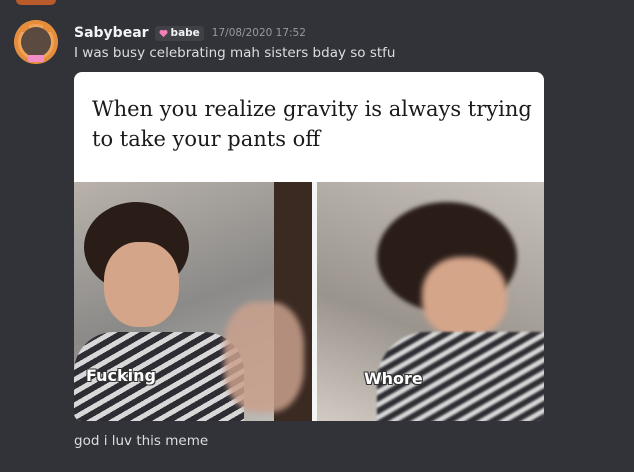 The height and width of the screenshot is (472, 634). What do you see at coordinates (141, 441) in the screenshot?
I see `followup-message-text: god i luv this meme` at bounding box center [141, 441].